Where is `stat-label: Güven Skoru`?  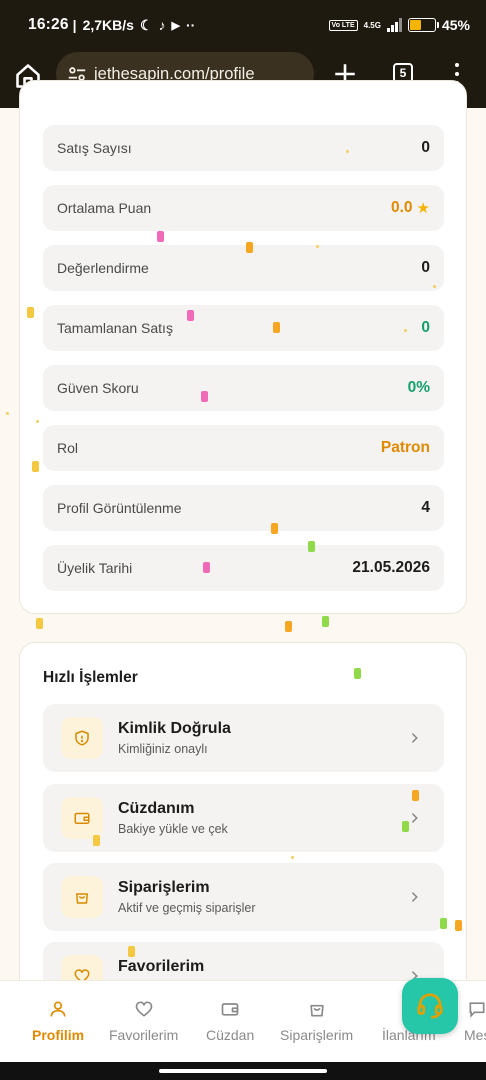
stat-label: Güven Skoru is located at coordinates (98, 388).